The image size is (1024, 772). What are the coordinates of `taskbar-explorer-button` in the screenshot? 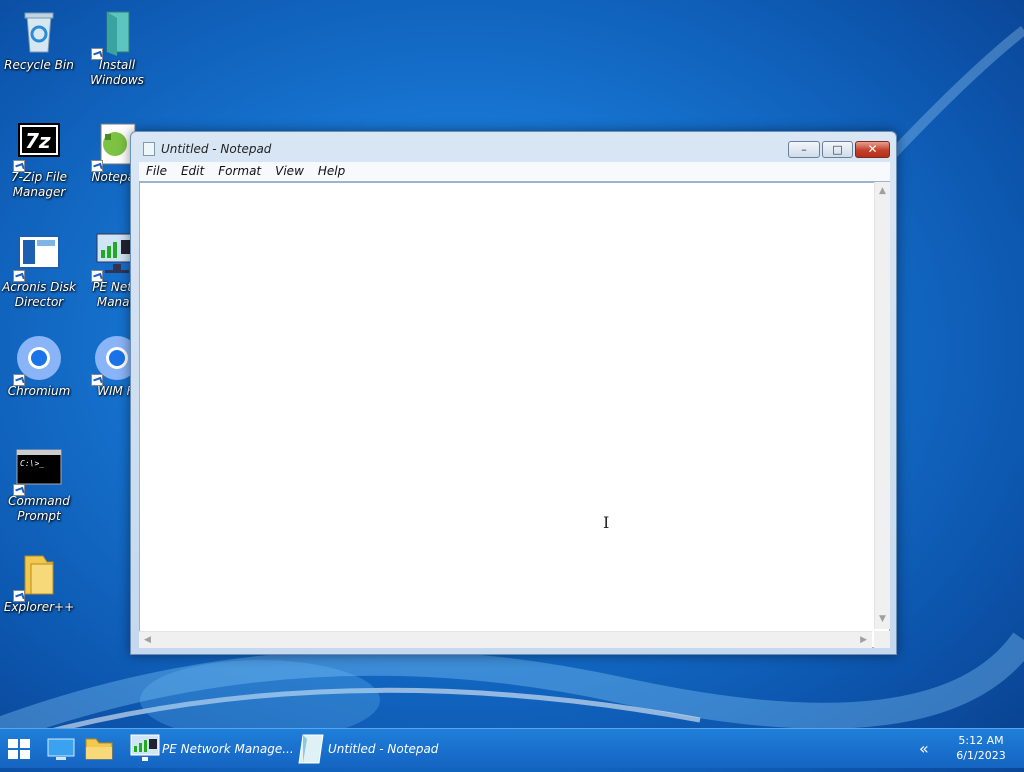 It's located at (99, 749).